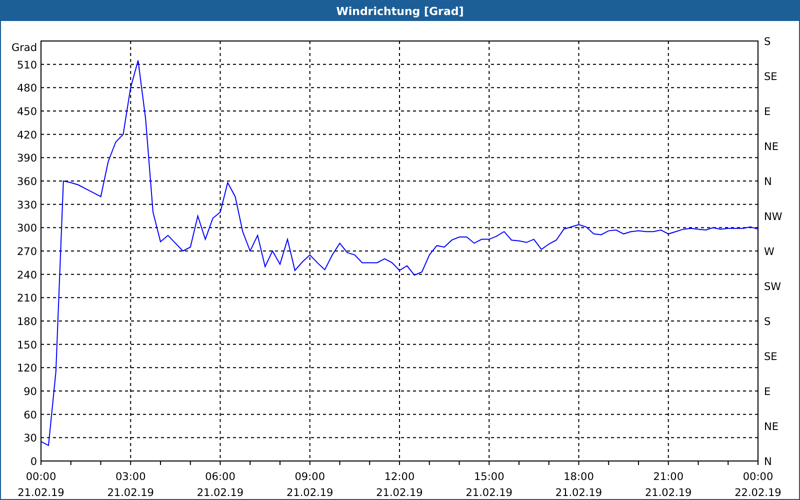 The width and height of the screenshot is (800, 500). I want to click on x-tick-label: 00:00 21.02.19, so click(41, 485).